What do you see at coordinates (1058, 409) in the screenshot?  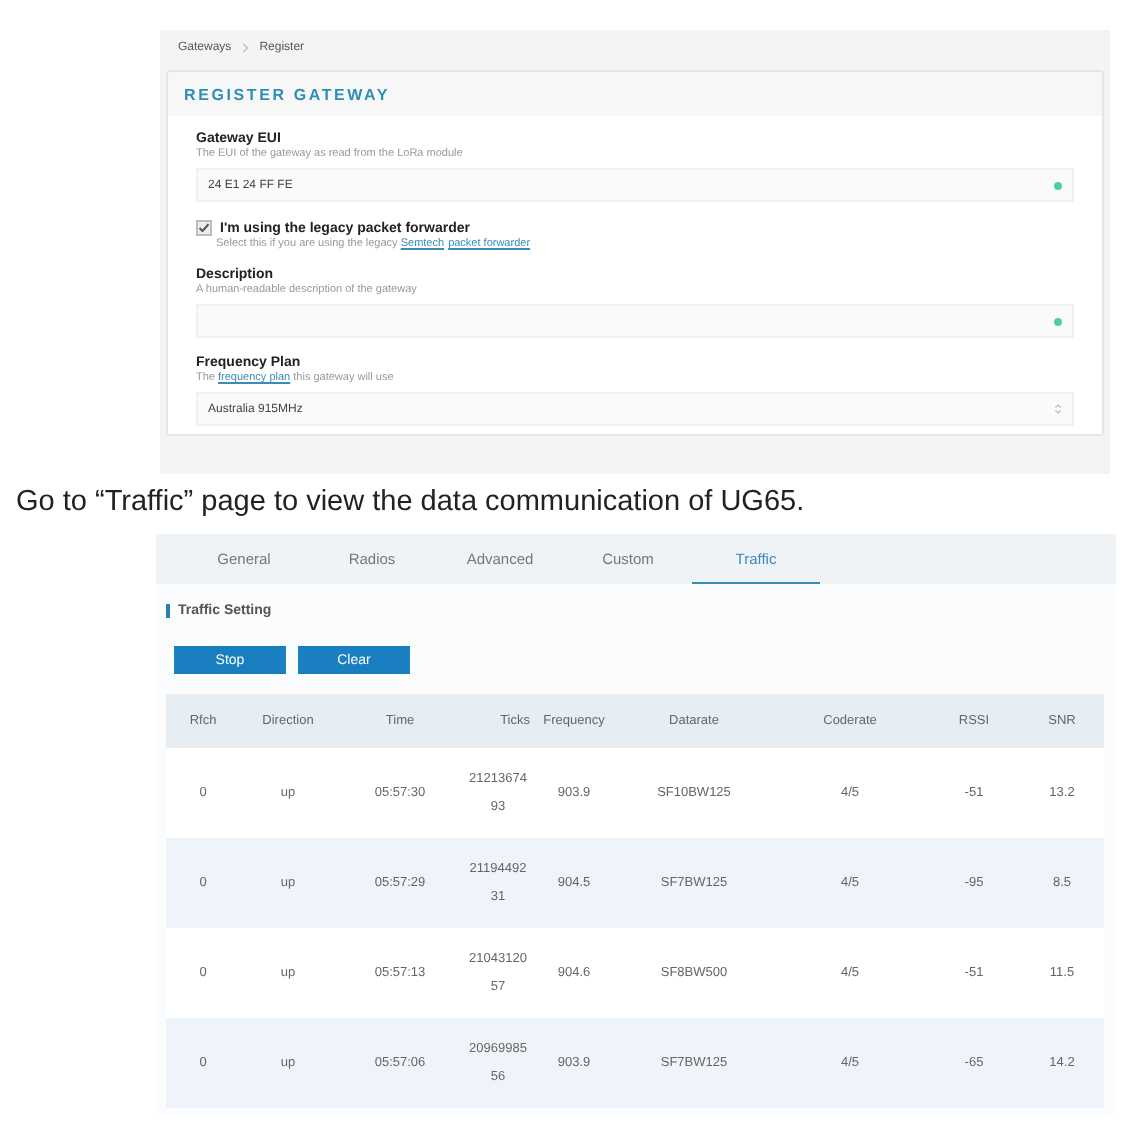 I see `sort-icon` at bounding box center [1058, 409].